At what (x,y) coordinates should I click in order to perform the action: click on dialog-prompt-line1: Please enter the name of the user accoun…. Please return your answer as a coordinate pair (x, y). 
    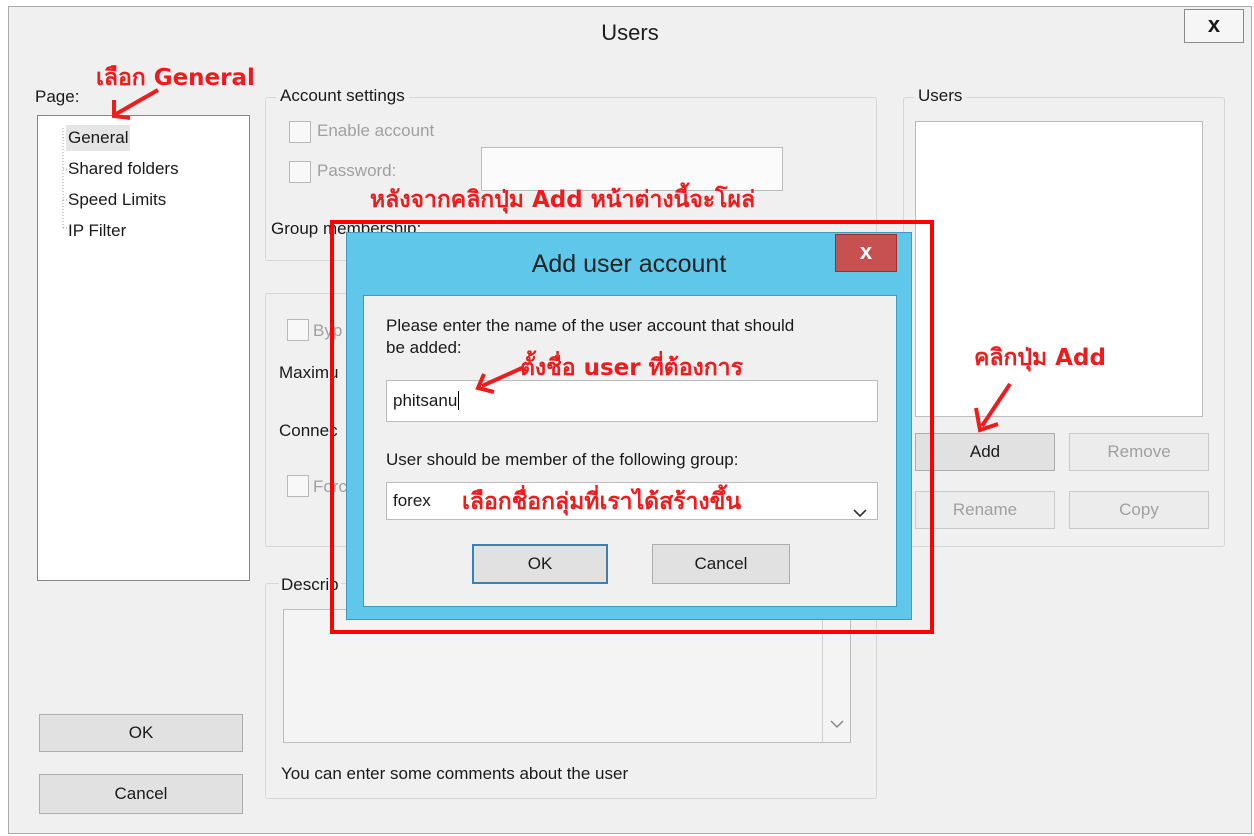
    Looking at the image, I should click on (590, 325).